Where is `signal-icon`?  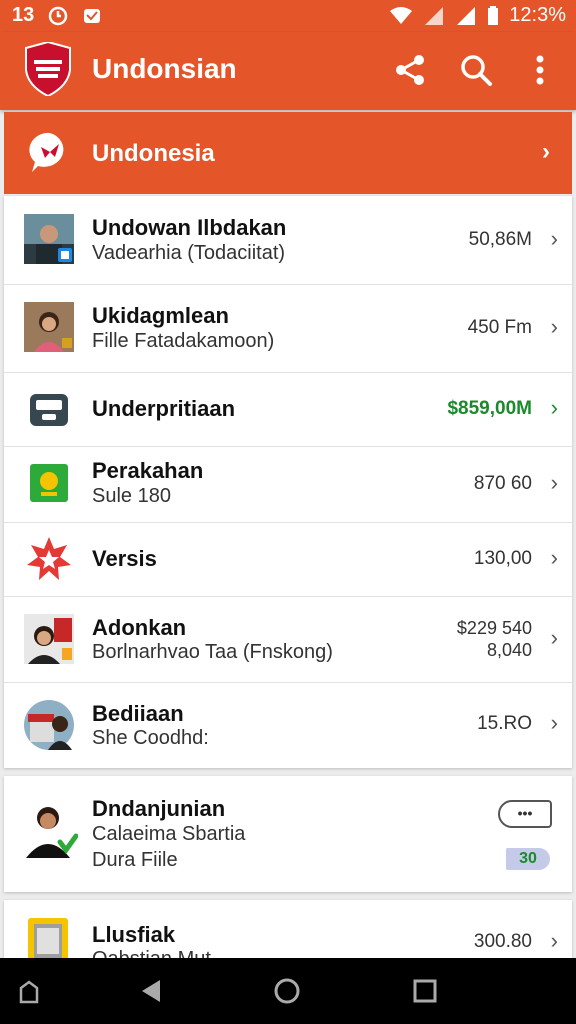
signal-icon is located at coordinates (434, 15).